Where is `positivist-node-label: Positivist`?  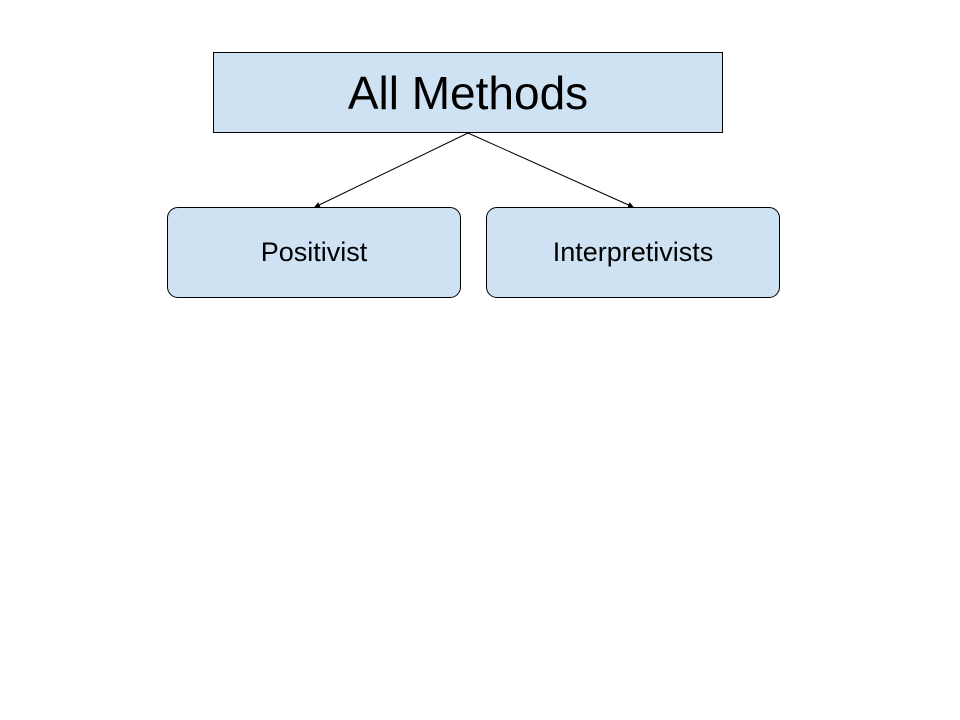
positivist-node-label: Positivist is located at coordinates (314, 252).